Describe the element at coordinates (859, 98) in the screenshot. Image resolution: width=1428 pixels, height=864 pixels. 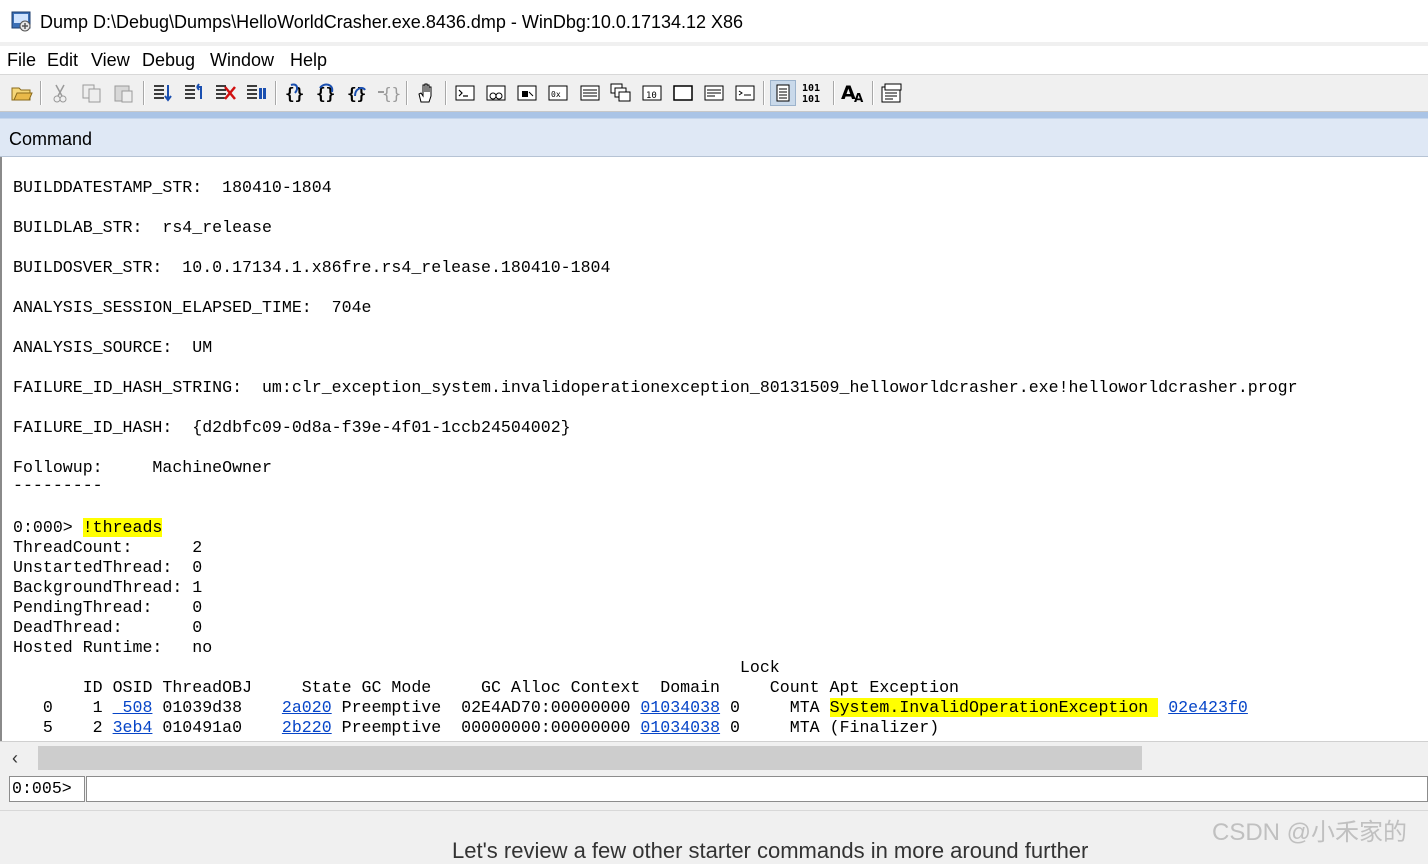
I see `svg-text: A` at that location.